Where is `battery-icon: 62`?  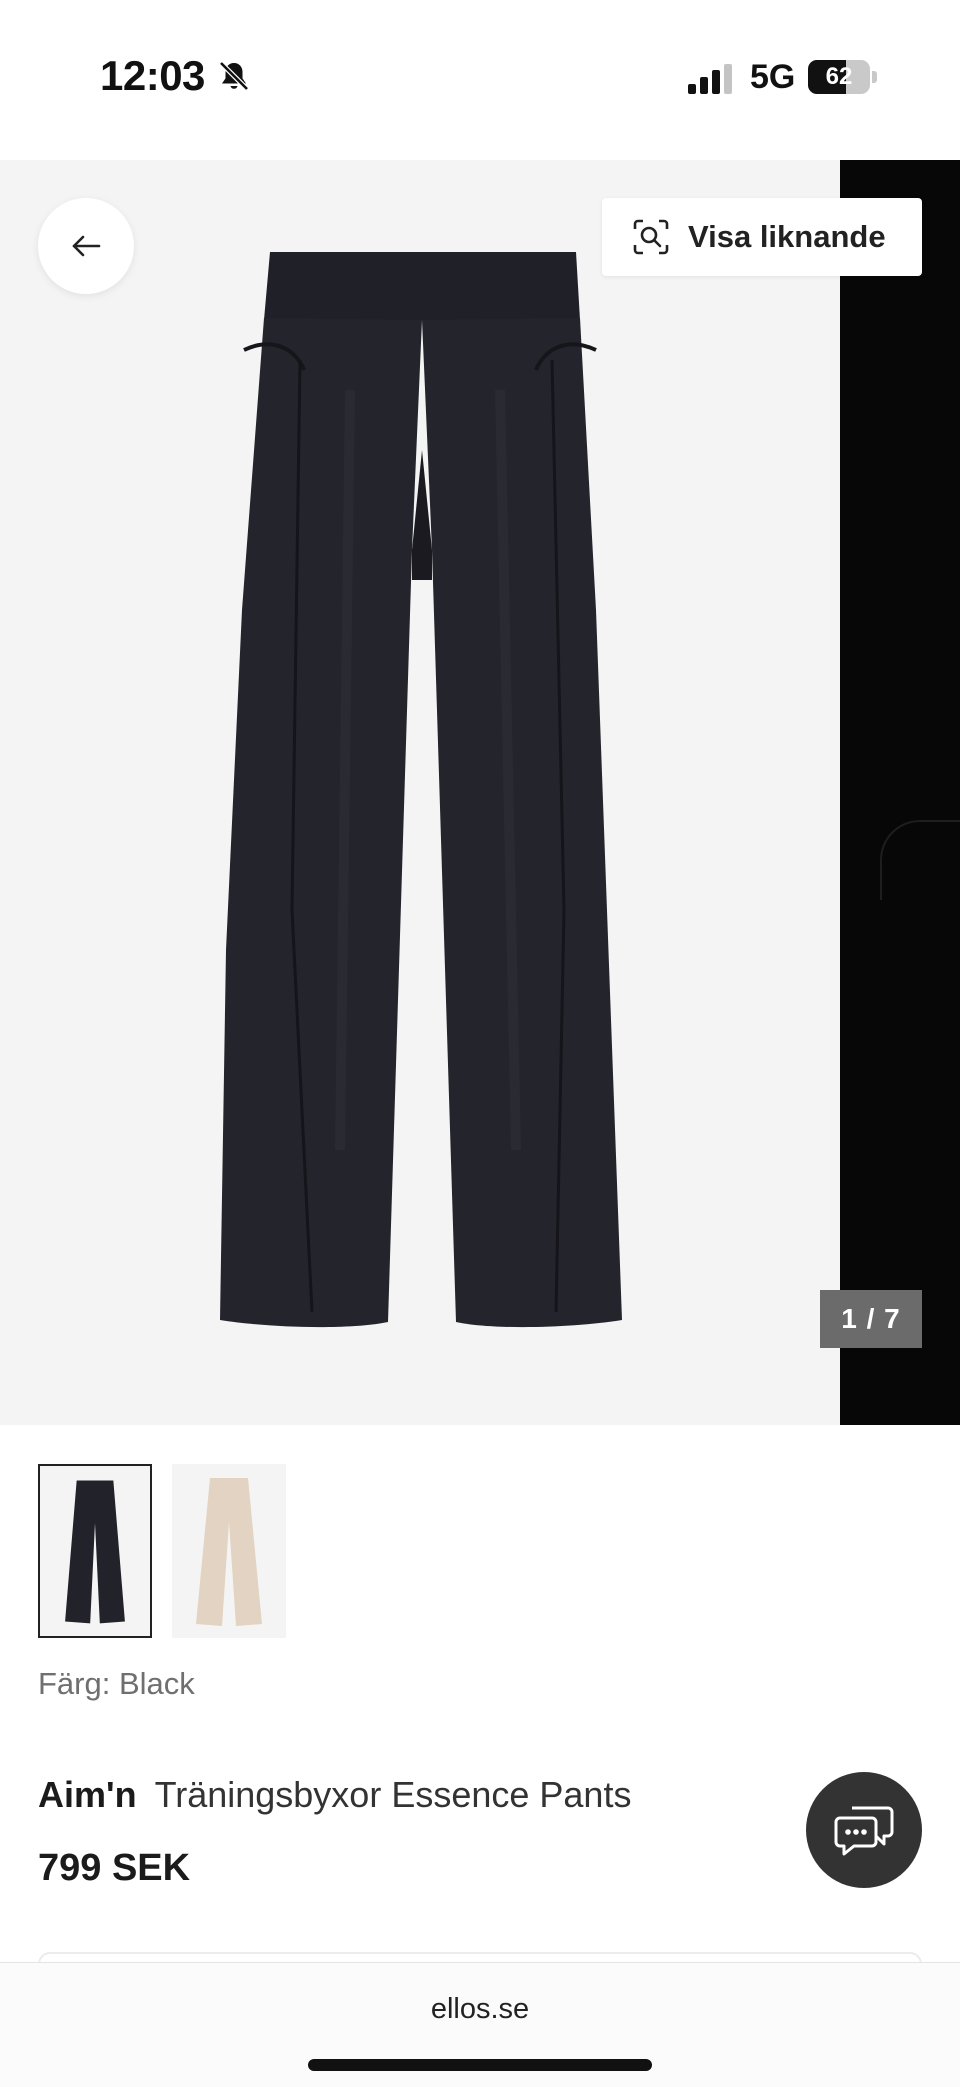
battery-icon: 62 is located at coordinates (842, 77).